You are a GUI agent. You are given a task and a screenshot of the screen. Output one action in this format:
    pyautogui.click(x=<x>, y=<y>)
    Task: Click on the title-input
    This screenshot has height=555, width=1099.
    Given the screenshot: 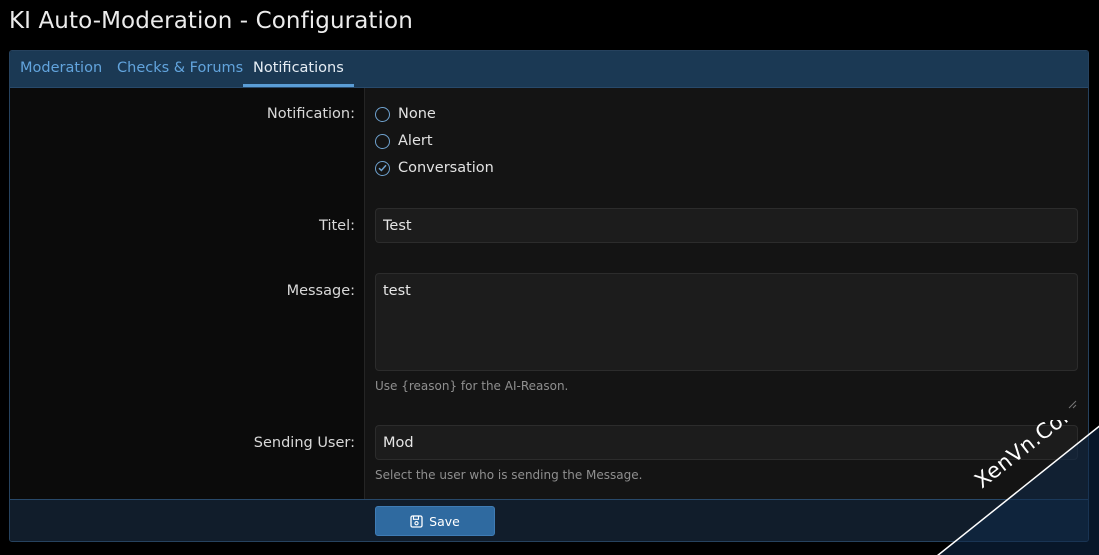 What is the action you would take?
    pyautogui.click(x=726, y=225)
    